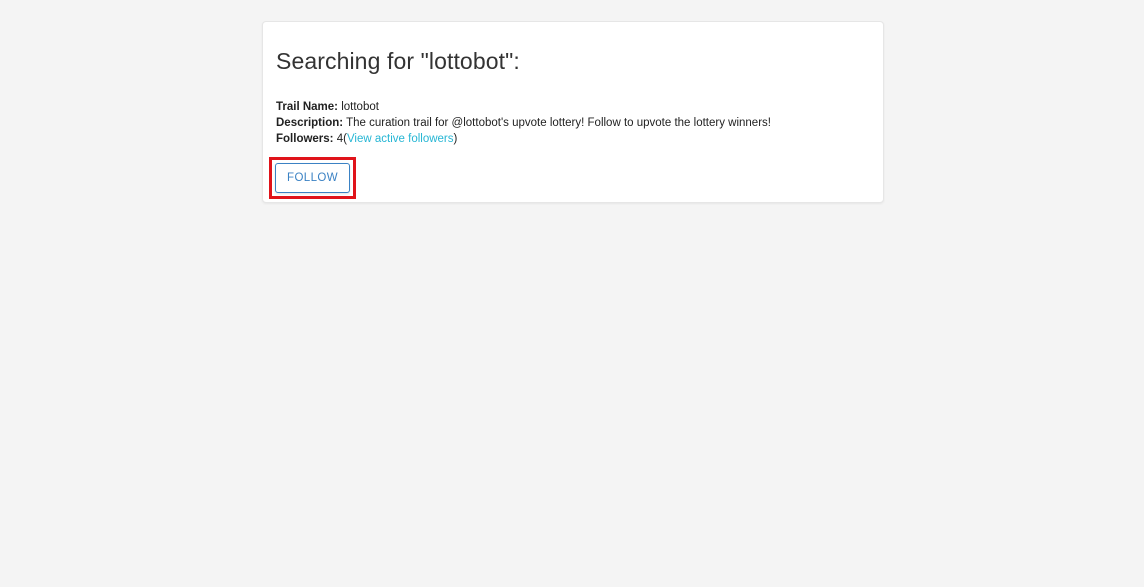 The image size is (1144, 587). Describe the element at coordinates (398, 61) in the screenshot. I see `page-title: Searching for "lottobot":` at that location.